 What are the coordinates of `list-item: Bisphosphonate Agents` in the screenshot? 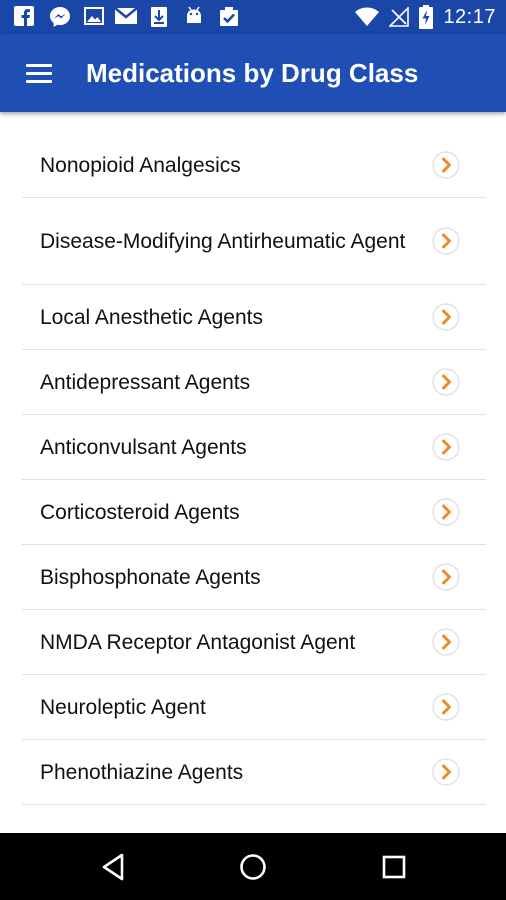 It's located at (254, 577).